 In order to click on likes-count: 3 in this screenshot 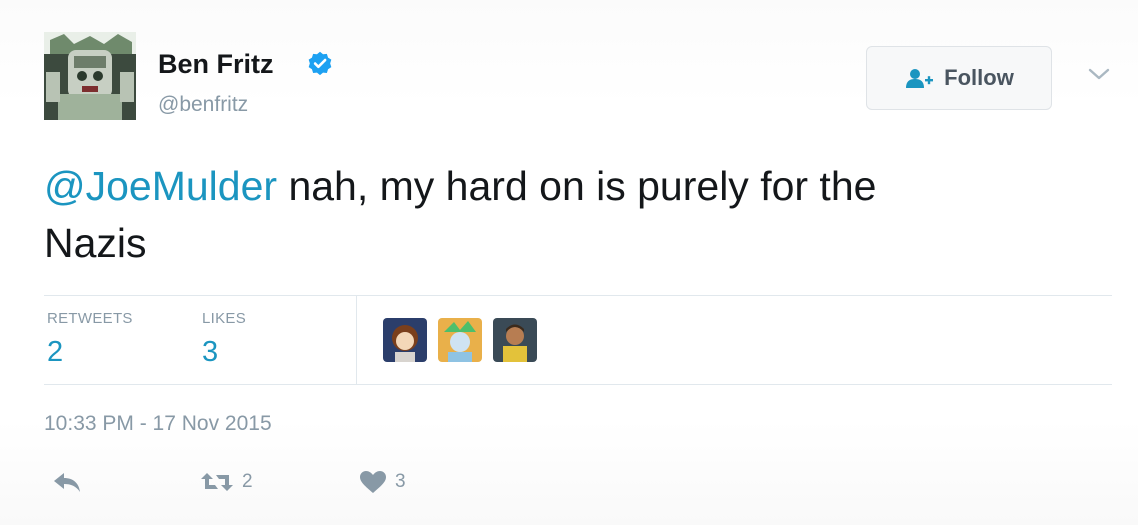, I will do `click(210, 352)`.